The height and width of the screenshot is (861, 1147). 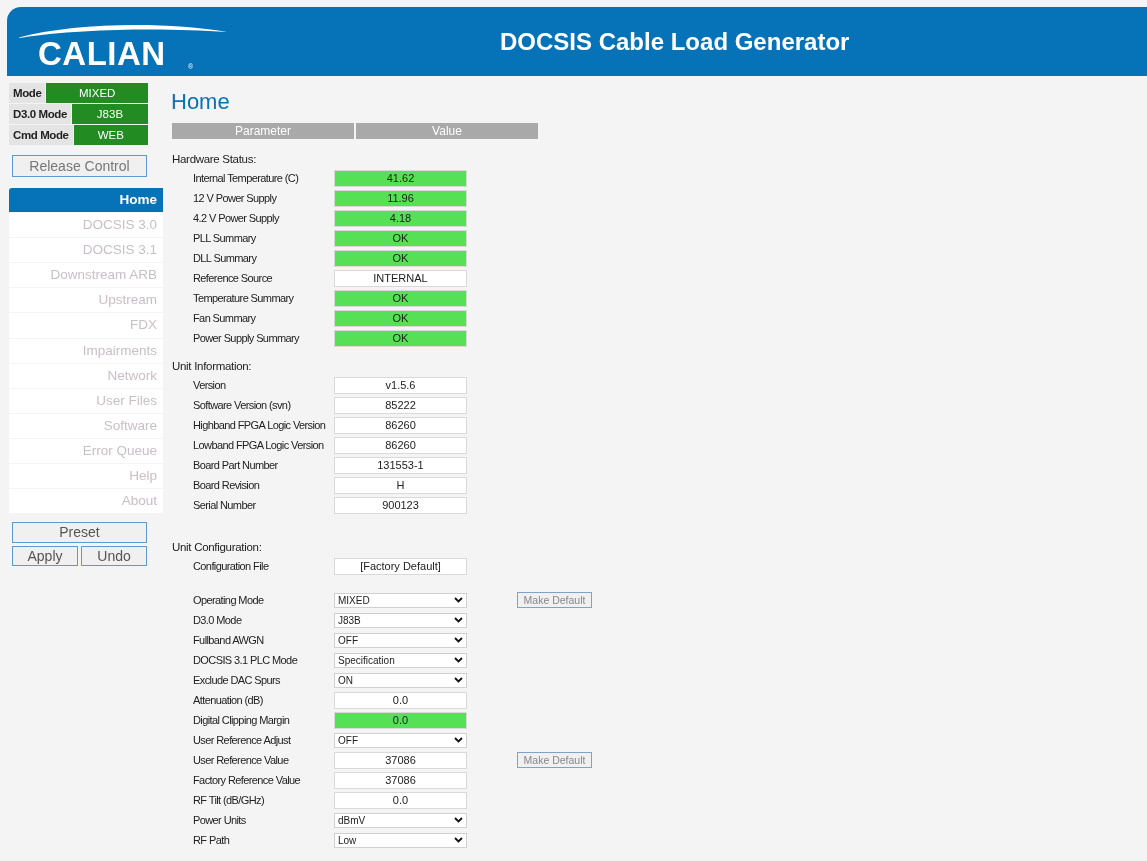 I want to click on value-field: 4.18, so click(x=400, y=218).